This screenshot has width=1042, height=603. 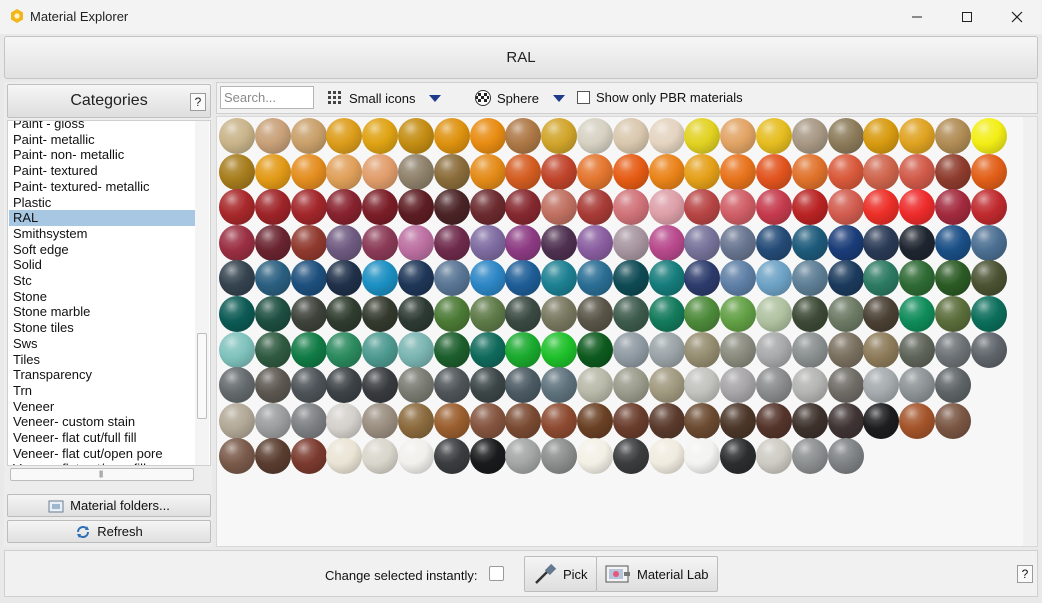 I want to click on category-item: Paint - gloss, so click(x=102, y=126).